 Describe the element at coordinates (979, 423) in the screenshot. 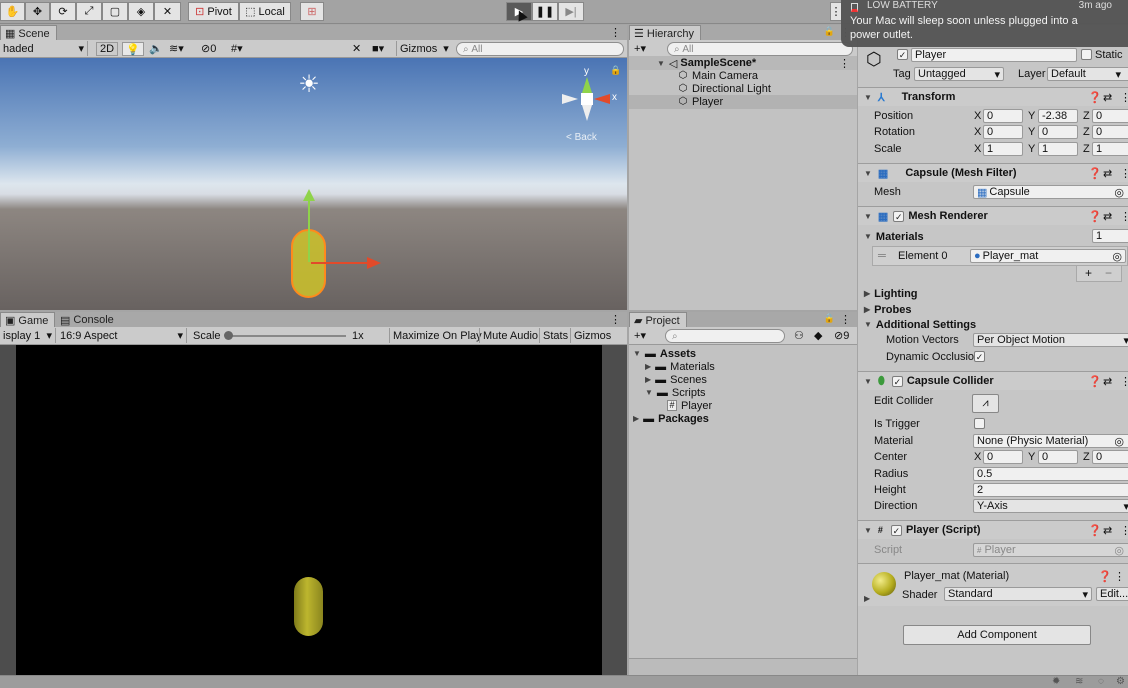

I see `is-trigger-checkbox` at that location.